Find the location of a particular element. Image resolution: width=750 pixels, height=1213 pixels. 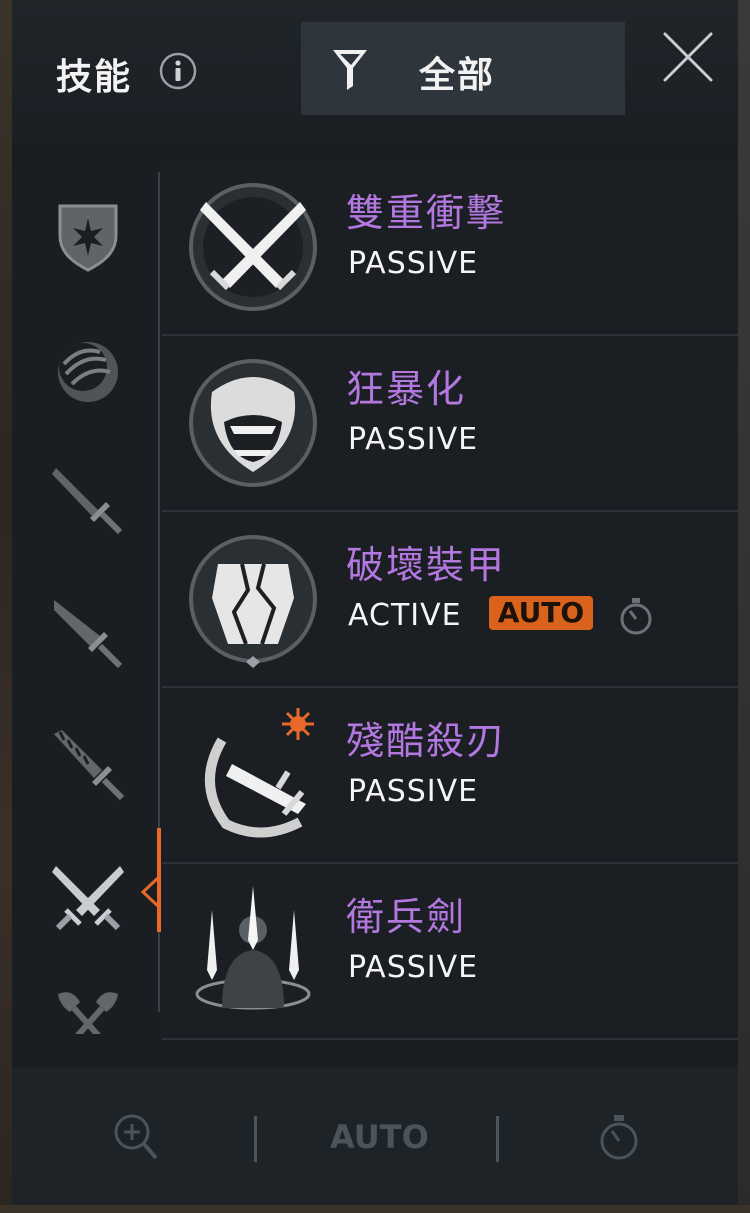

filter-icon is located at coordinates (350, 70).